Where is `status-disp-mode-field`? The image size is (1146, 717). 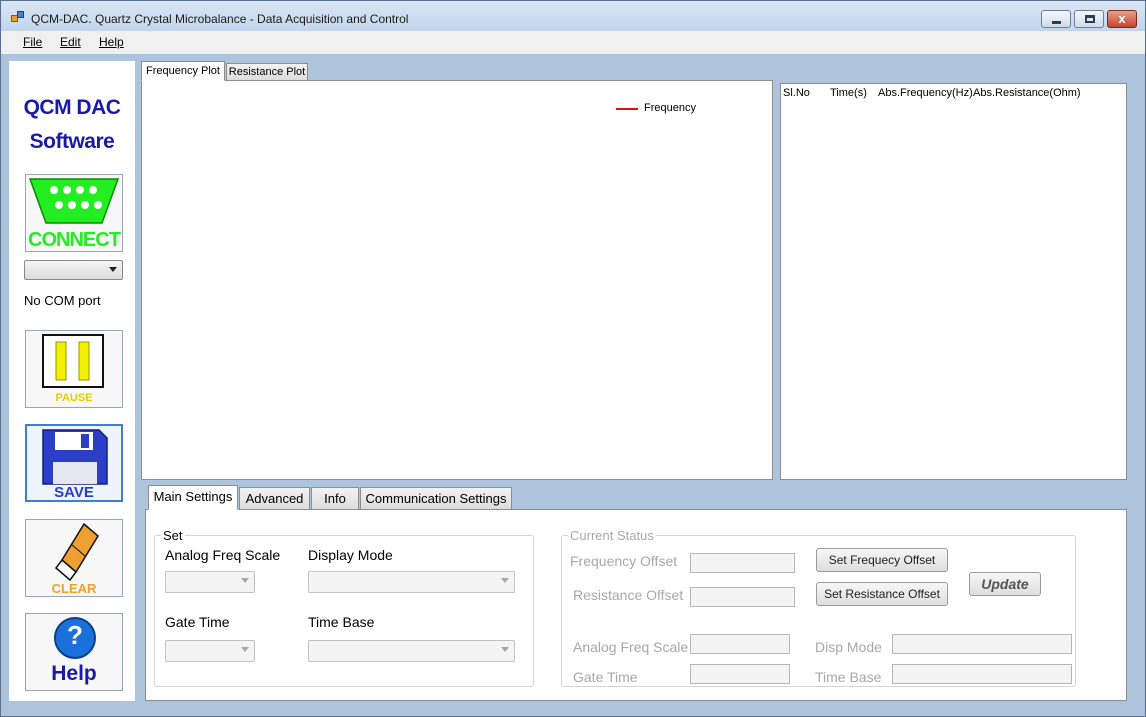
status-disp-mode-field is located at coordinates (982, 644).